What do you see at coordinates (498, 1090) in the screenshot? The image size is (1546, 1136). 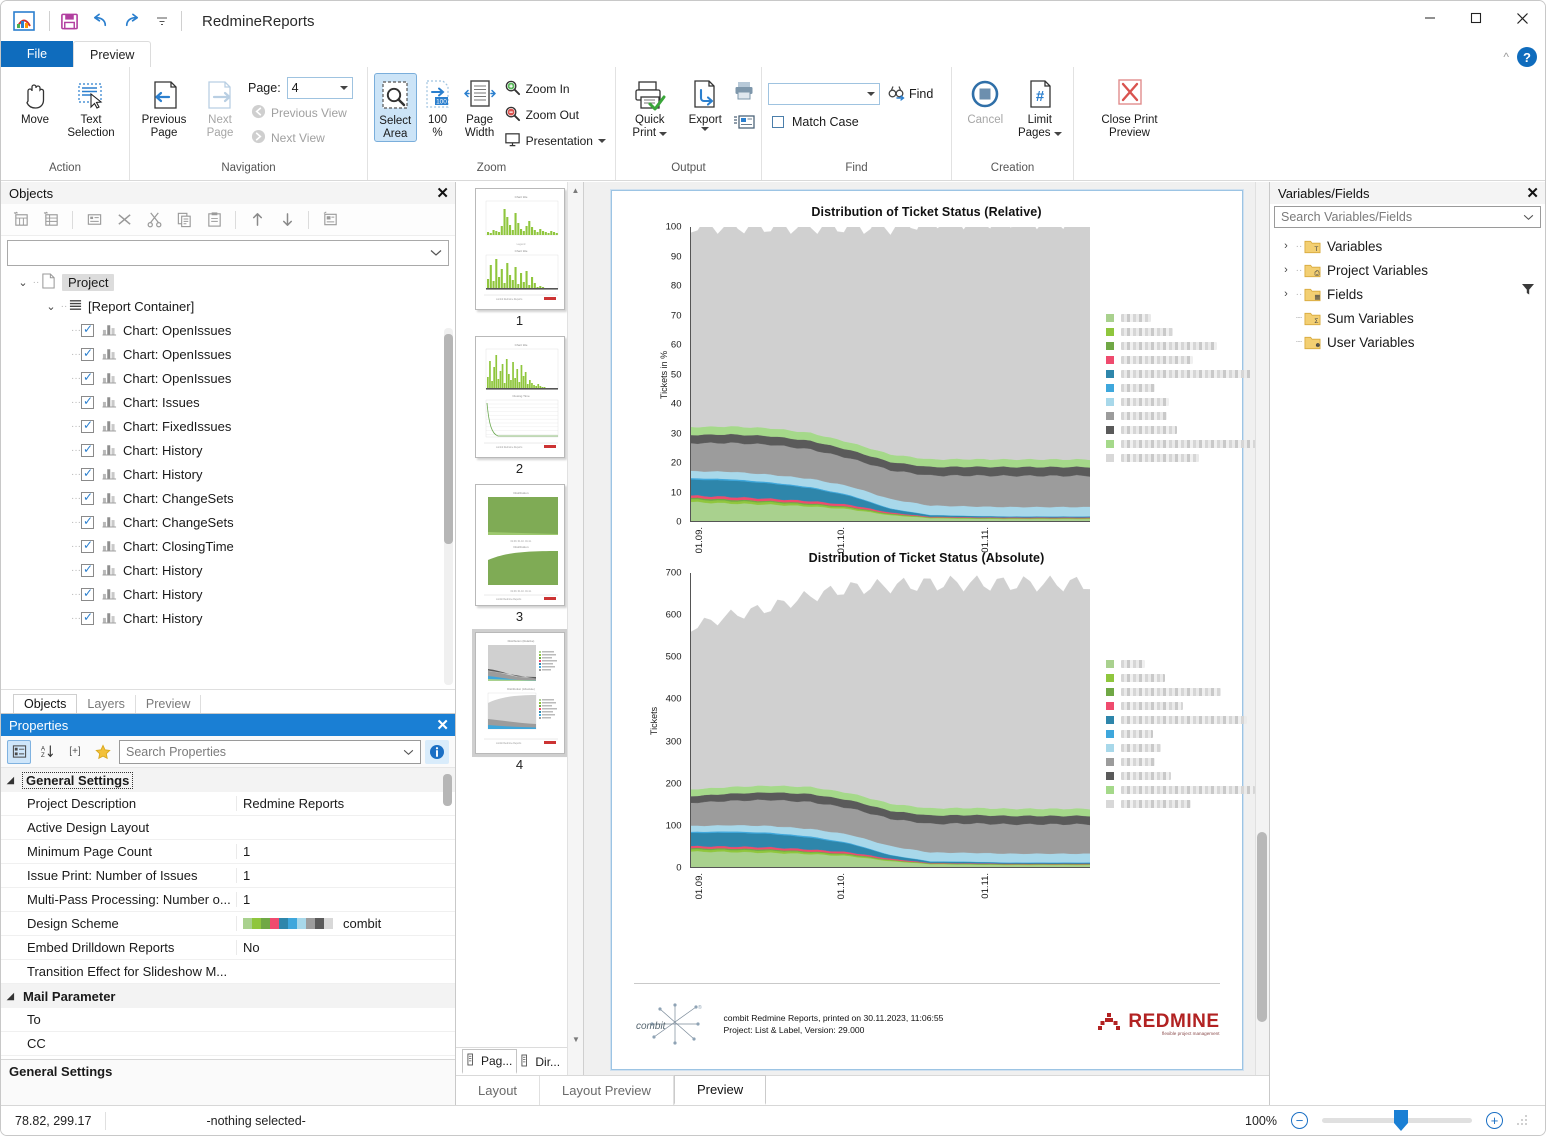 I see `view-tab-layout: Layout` at bounding box center [498, 1090].